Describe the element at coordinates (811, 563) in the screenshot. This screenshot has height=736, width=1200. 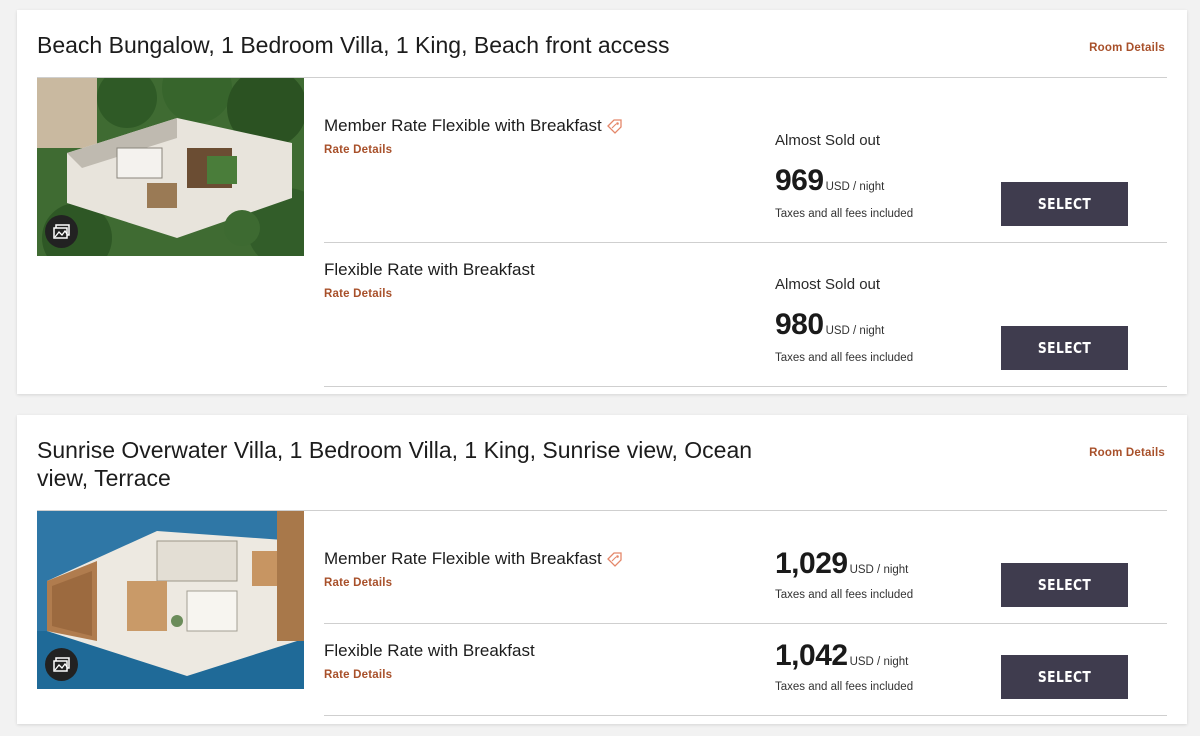
I see `price-amount: 1,029` at that location.